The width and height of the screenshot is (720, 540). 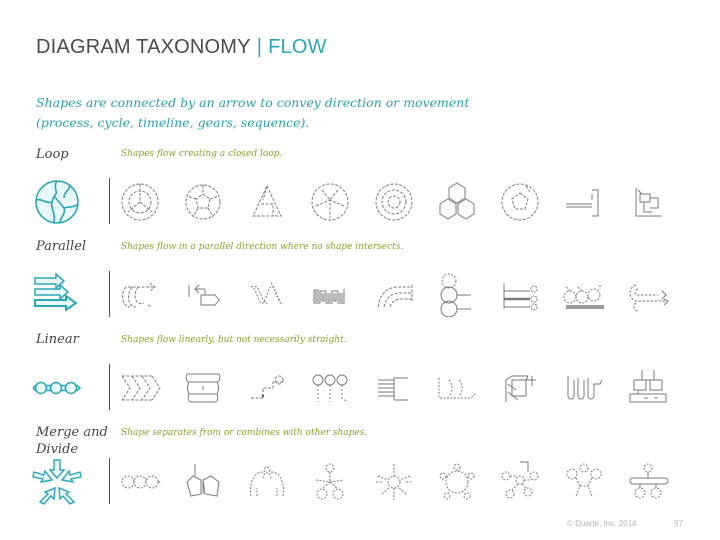 I want to click on cube-steps-icon, so click(x=520, y=388).